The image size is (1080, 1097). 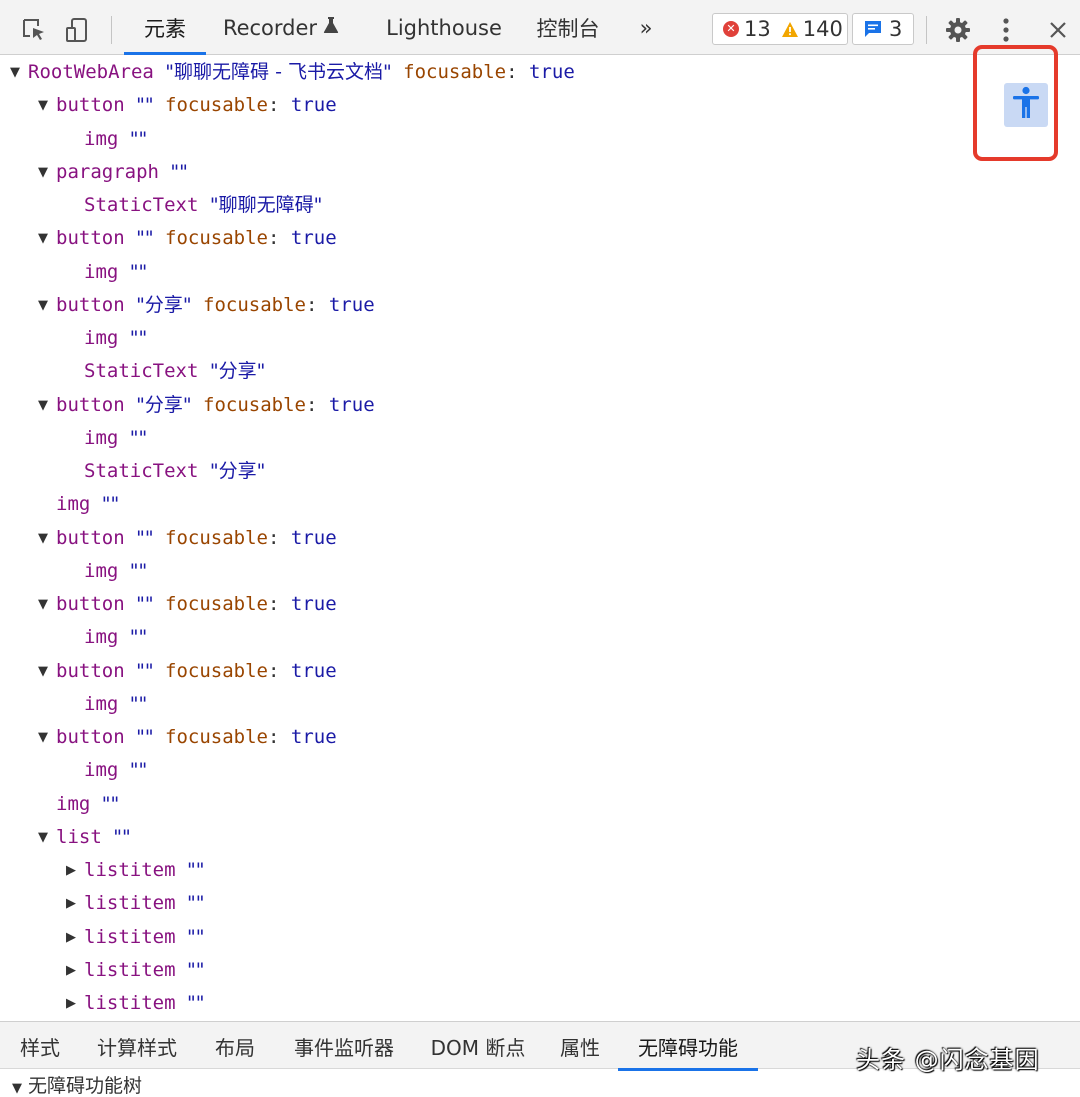 What do you see at coordinates (203, 205) in the screenshot?
I see `tree-node-statictext: StaticText "聊聊无障碍"` at bounding box center [203, 205].